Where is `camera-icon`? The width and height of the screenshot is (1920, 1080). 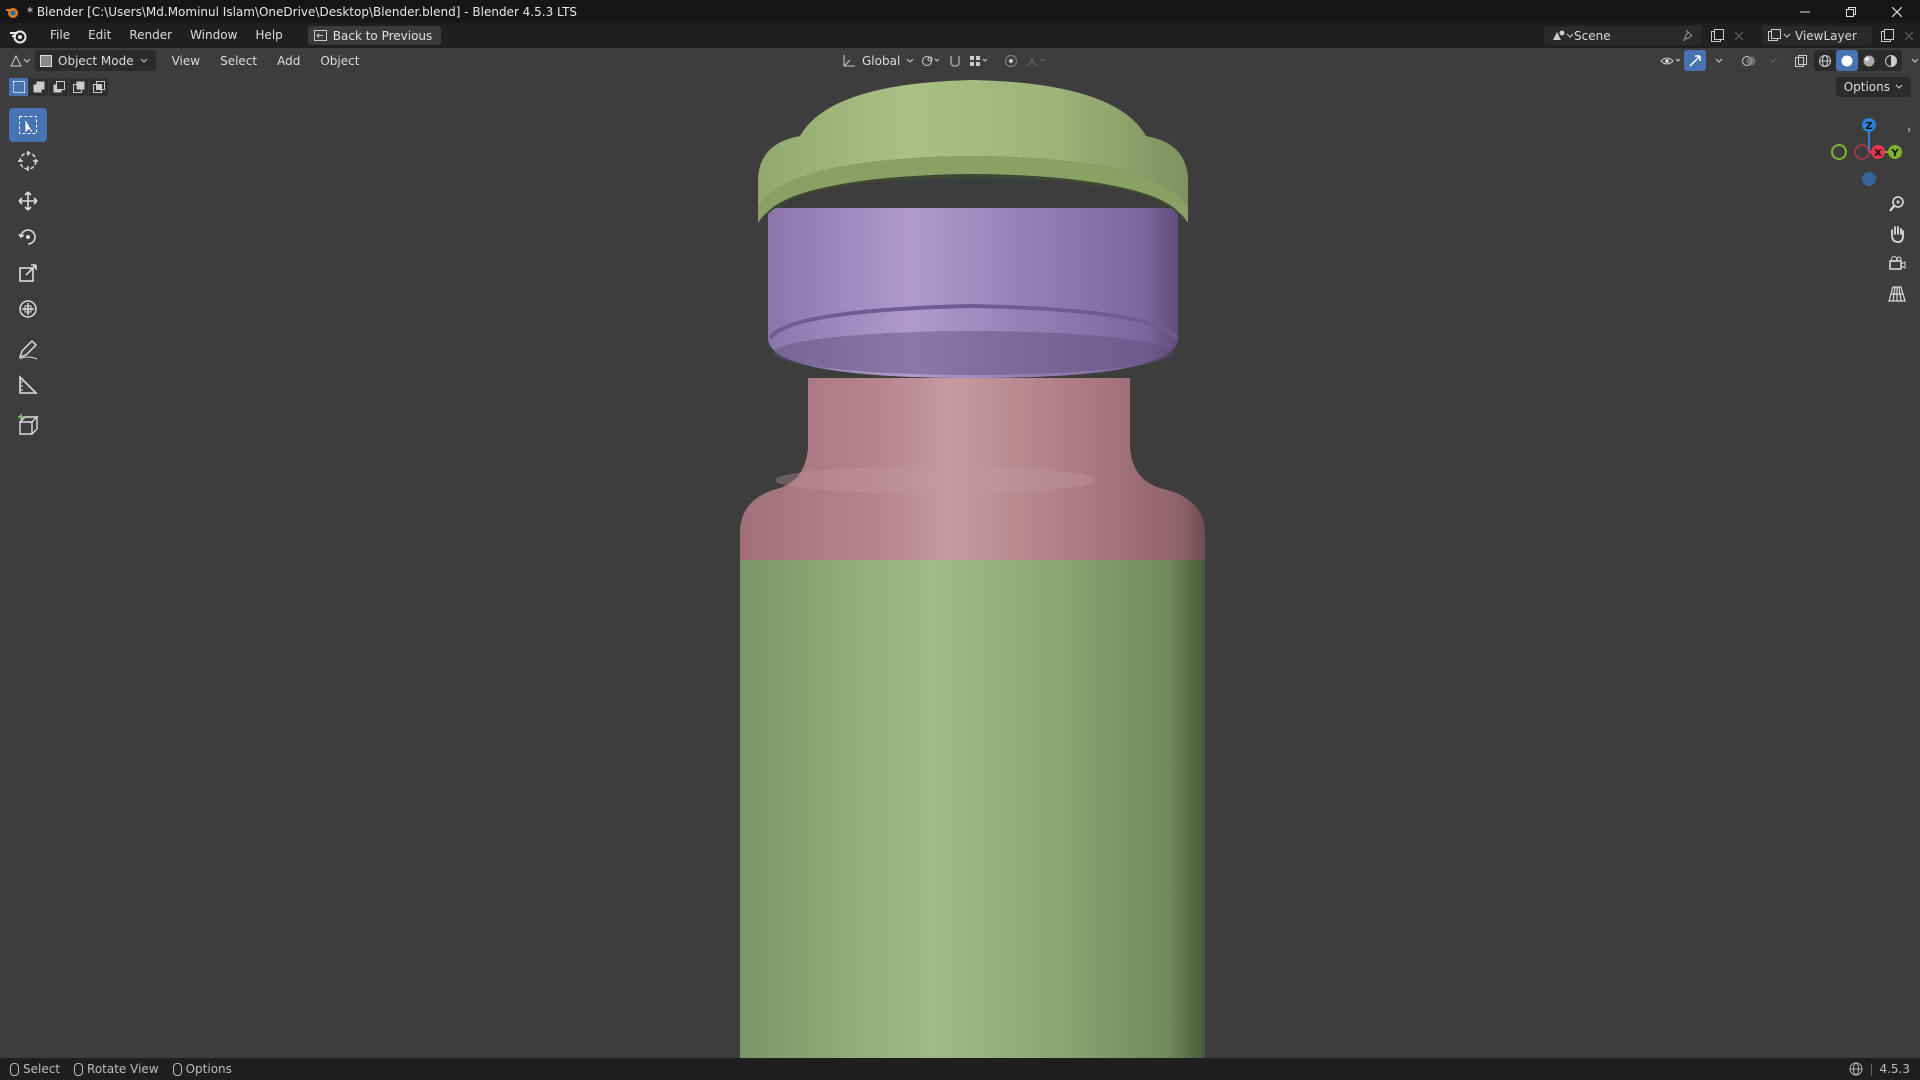 camera-icon is located at coordinates (1897, 263).